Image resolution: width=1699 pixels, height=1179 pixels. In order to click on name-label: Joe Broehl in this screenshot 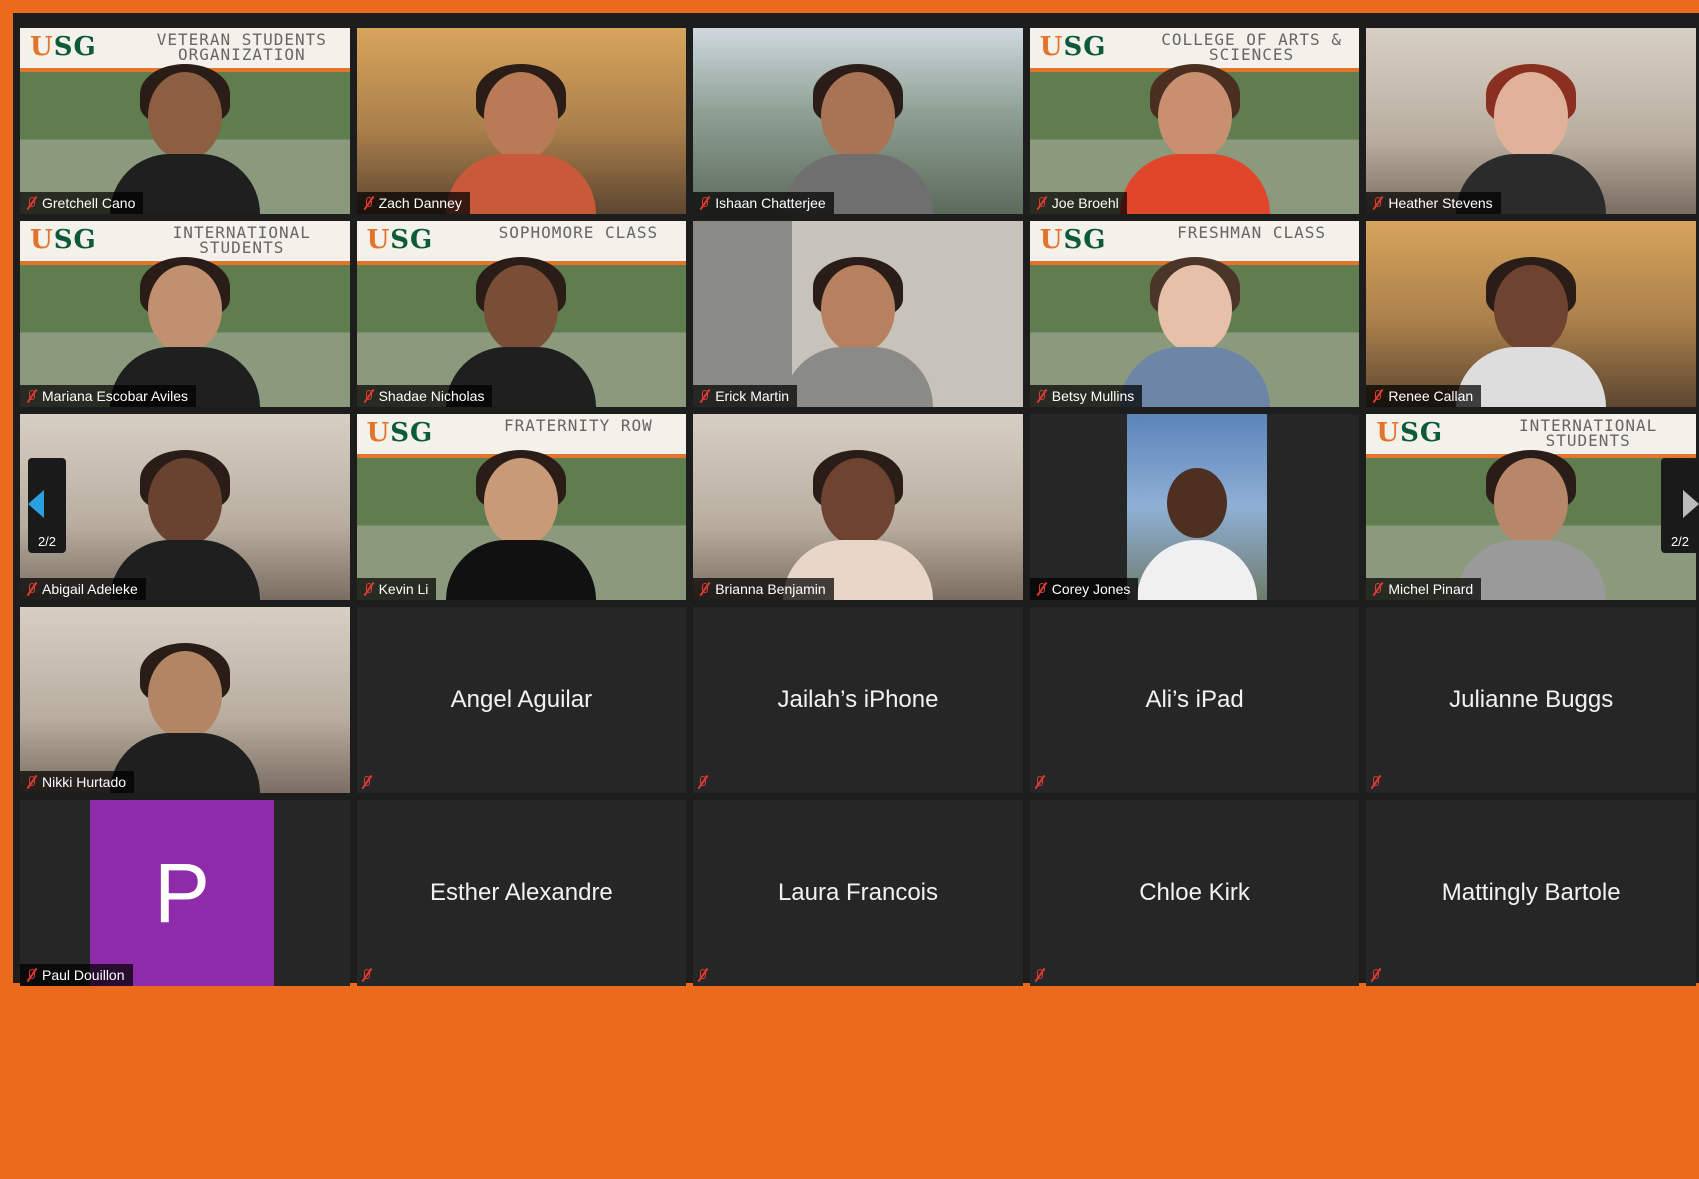, I will do `click(1078, 203)`.